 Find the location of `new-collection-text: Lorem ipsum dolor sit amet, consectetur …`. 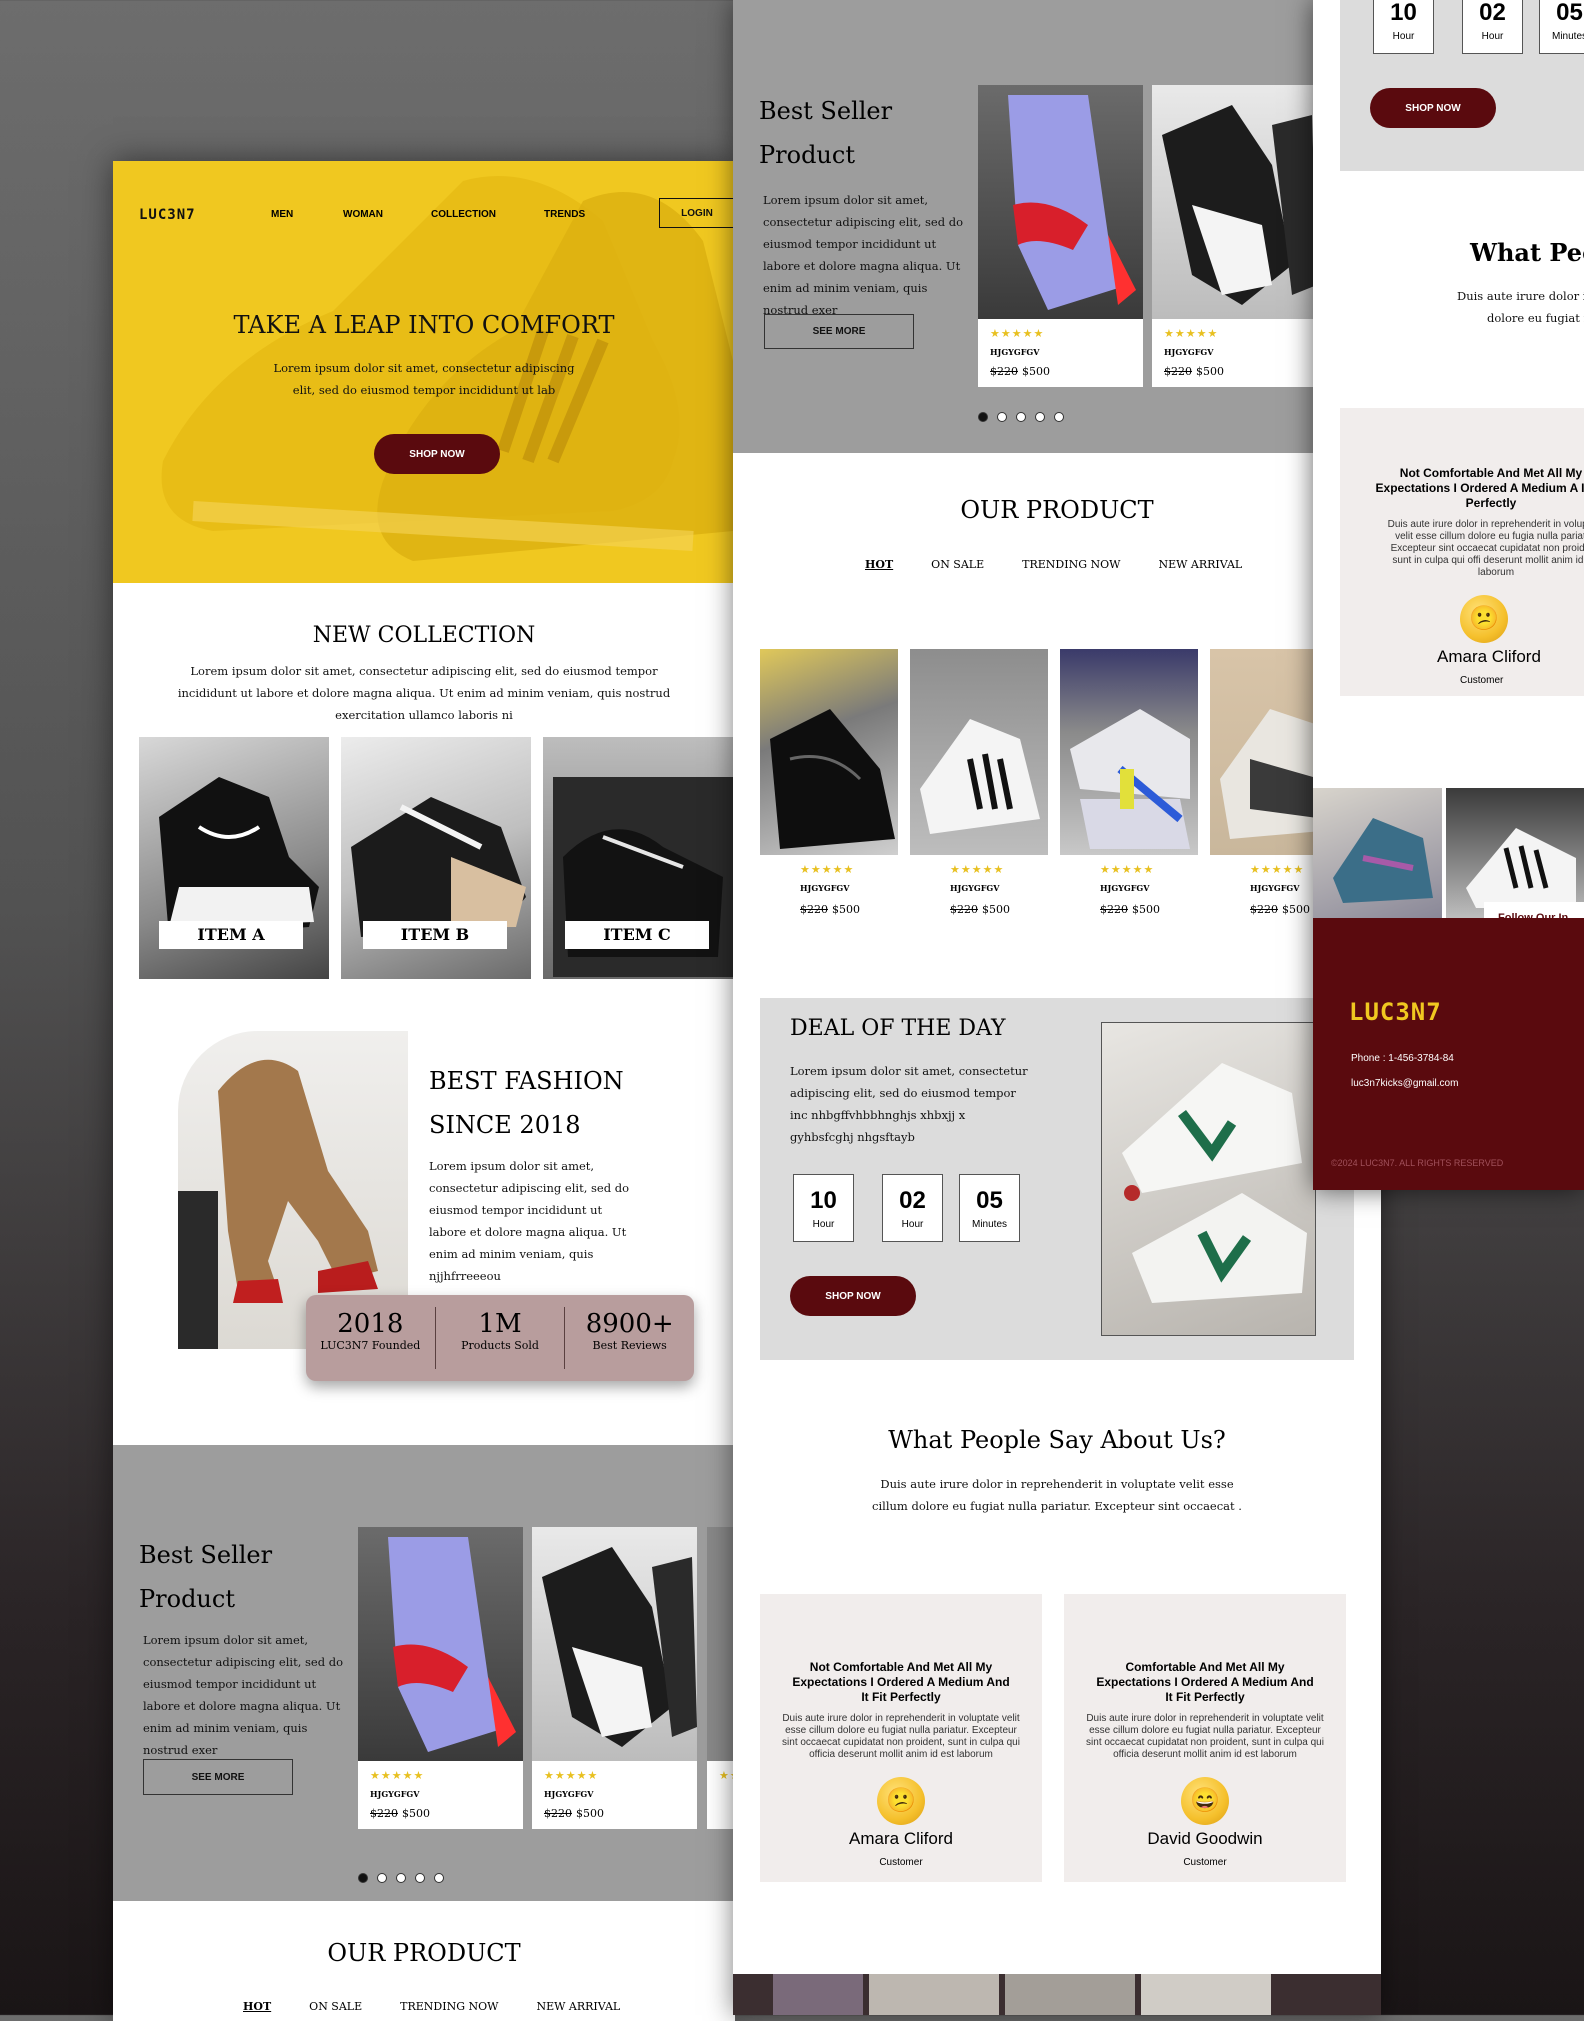

new-collection-text: Lorem ipsum dolor sit amet, consectetur … is located at coordinates (424, 693).